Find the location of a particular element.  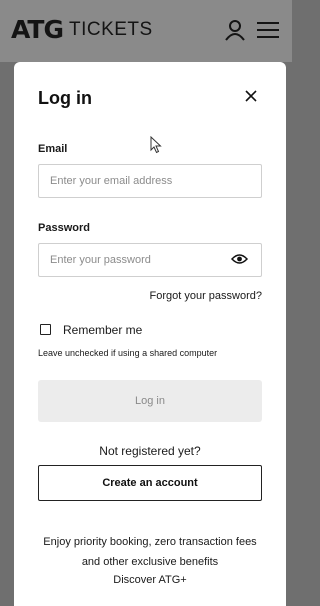

hamburger-menu-icon is located at coordinates (268, 30).